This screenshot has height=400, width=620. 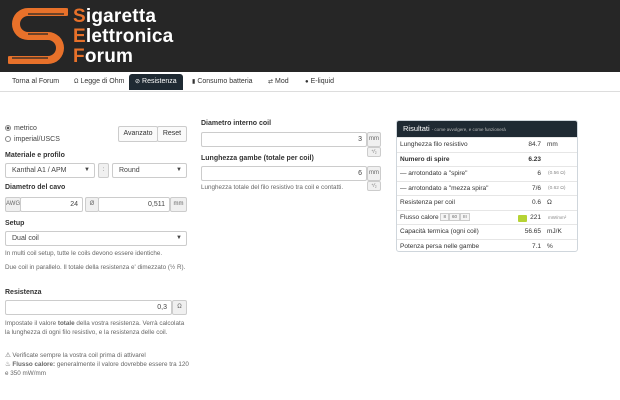 I want to click on legs-unit-addon: mm, so click(x=374, y=173).